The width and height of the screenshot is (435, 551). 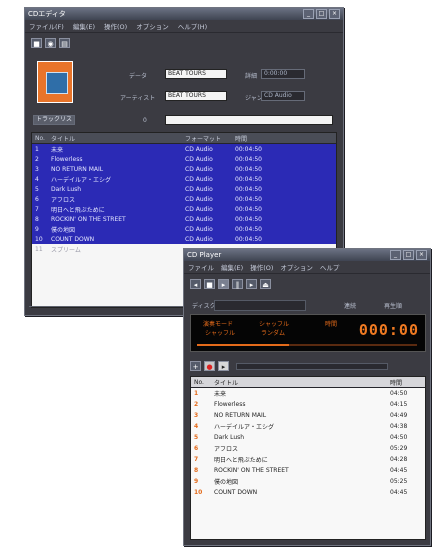 I want to click on player-toolbar: ◂ ■ ▸ ‖ ▸ ⏏, so click(x=230, y=284).